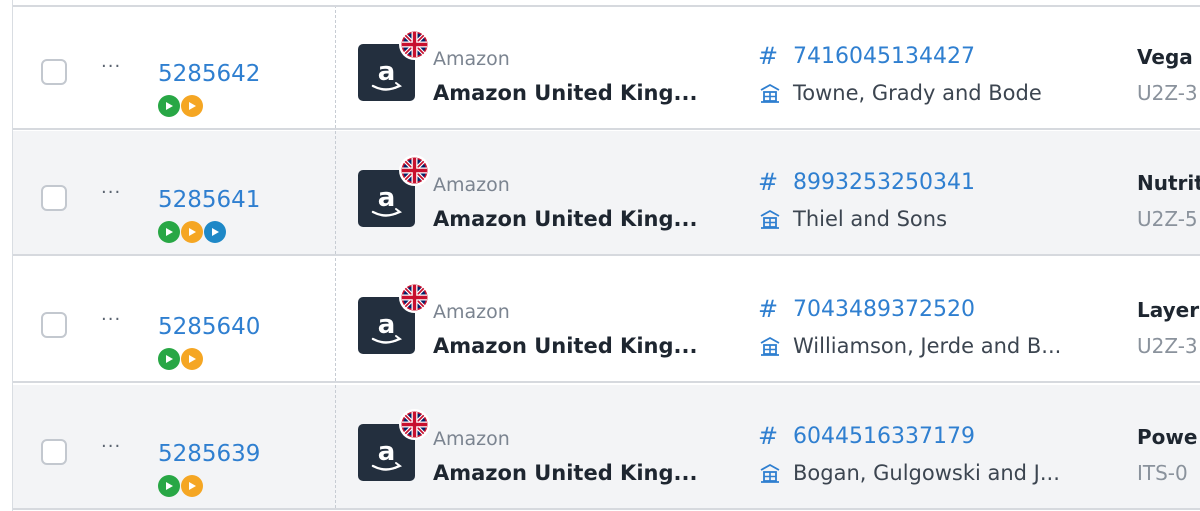 This screenshot has width=1200, height=511. I want to click on order-id-link: 5285642, so click(209, 74).